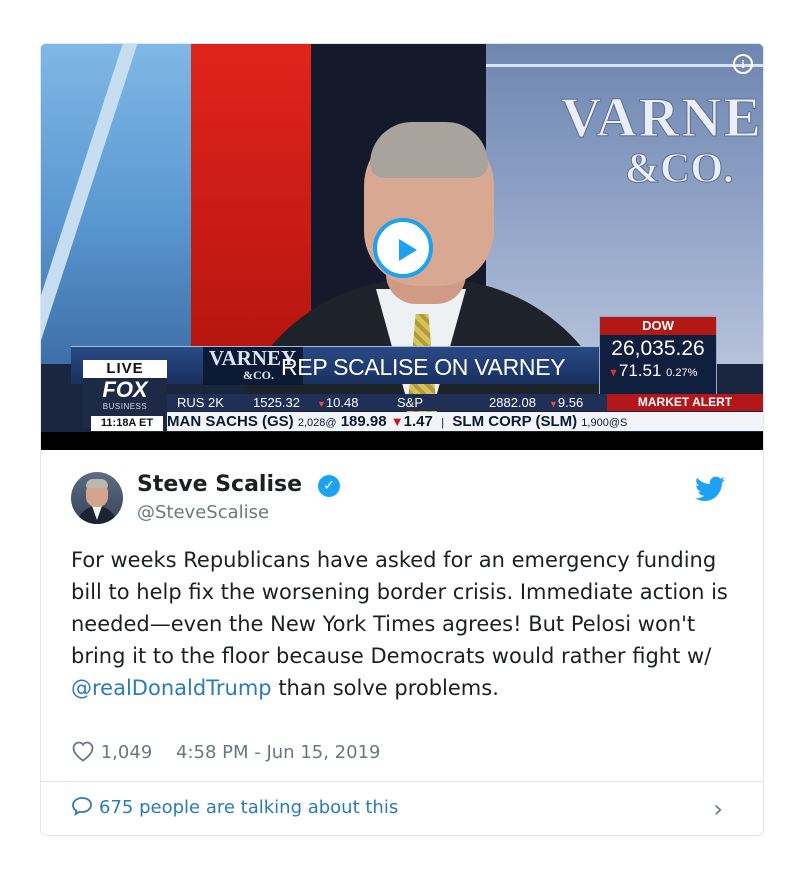 The image size is (800, 869). What do you see at coordinates (743, 64) in the screenshot?
I see `info-icon: i` at bounding box center [743, 64].